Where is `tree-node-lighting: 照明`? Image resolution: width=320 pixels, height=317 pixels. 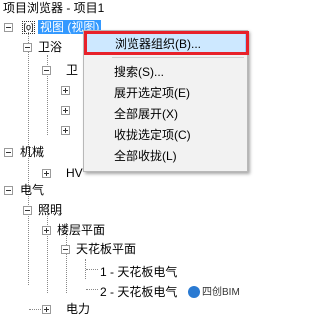
tree-node-lighting: 照明 is located at coordinates (50, 210).